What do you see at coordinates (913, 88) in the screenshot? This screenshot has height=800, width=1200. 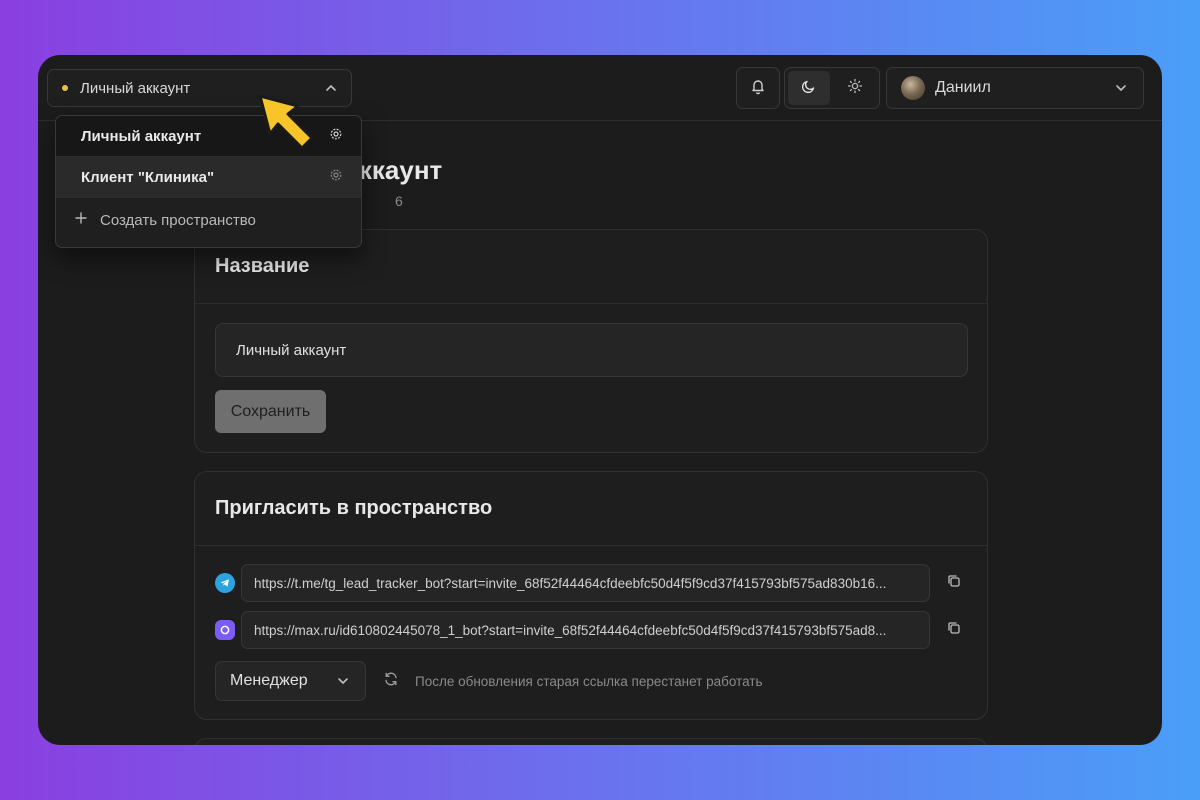 I see `avatar` at bounding box center [913, 88].